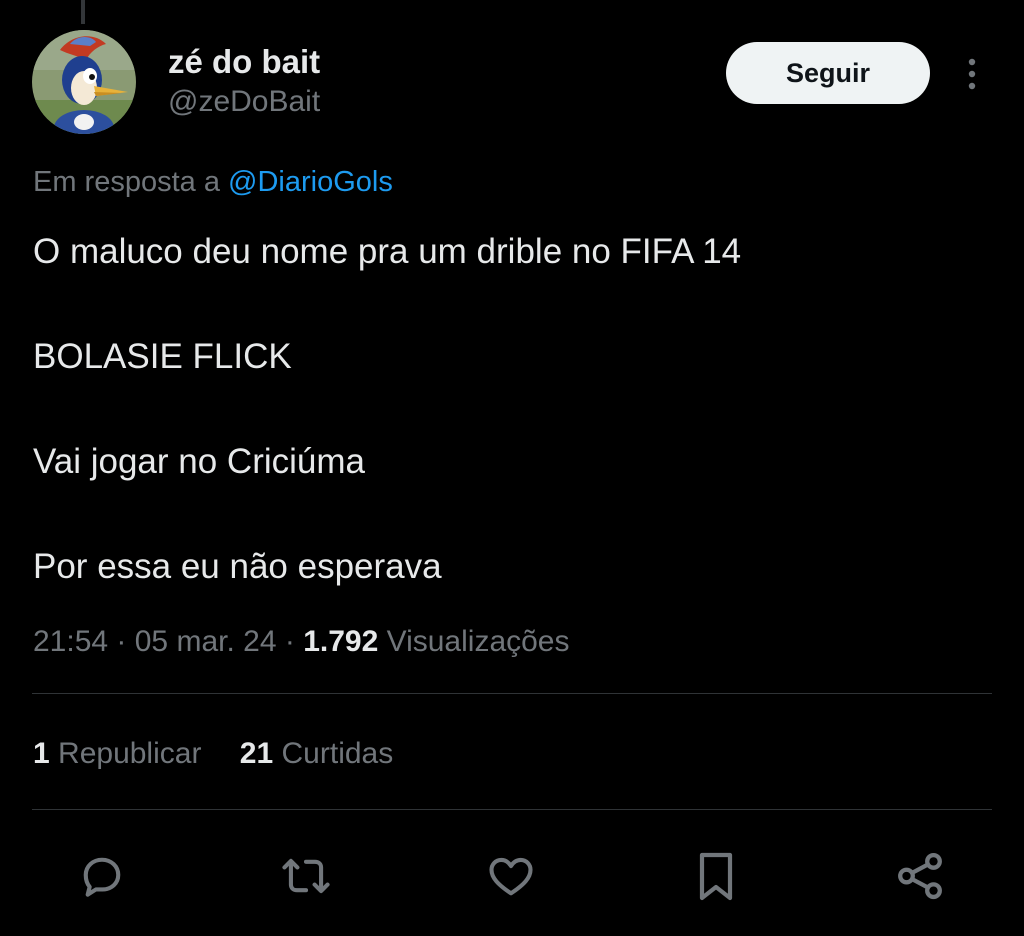 The height and width of the screenshot is (936, 1024). What do you see at coordinates (478, 641) in the screenshot?
I see `views-label: Visualizações` at bounding box center [478, 641].